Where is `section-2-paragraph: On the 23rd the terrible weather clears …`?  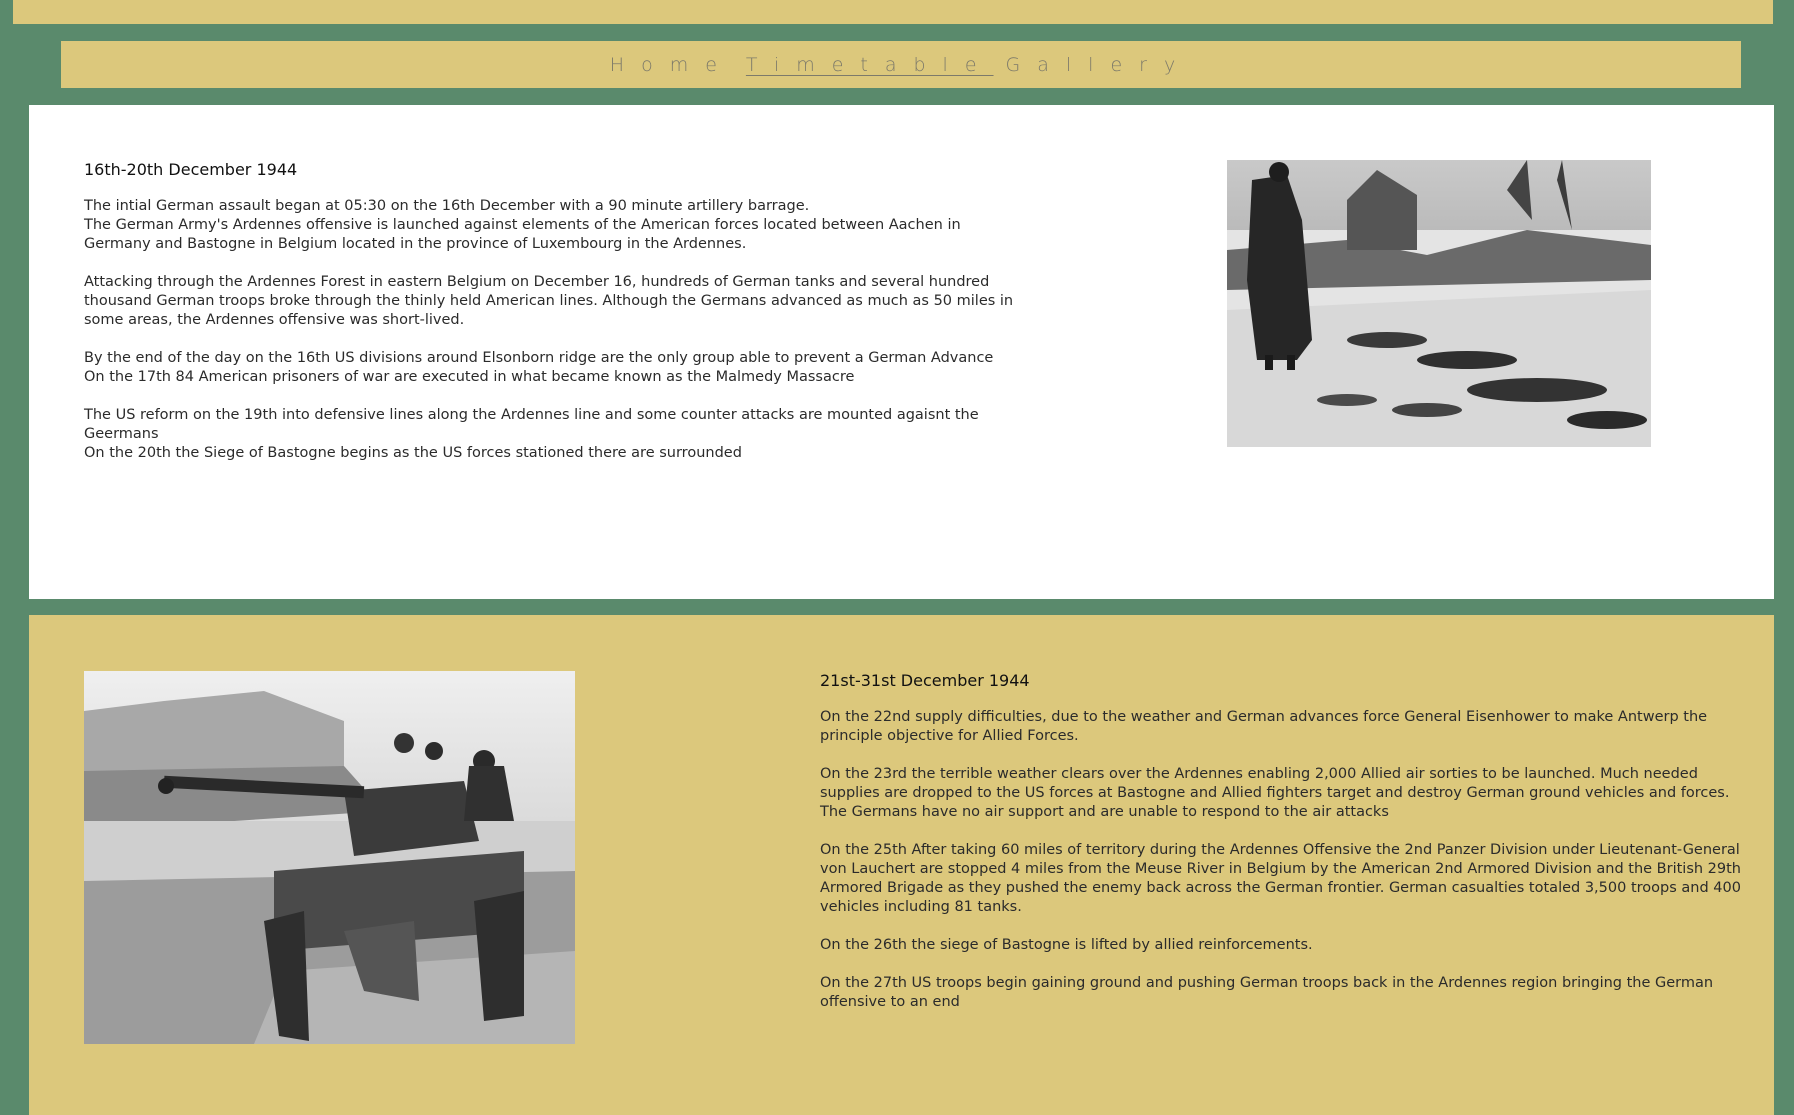 section-2-paragraph: On the 23rd the terrible weather clears … is located at coordinates (1285, 793).